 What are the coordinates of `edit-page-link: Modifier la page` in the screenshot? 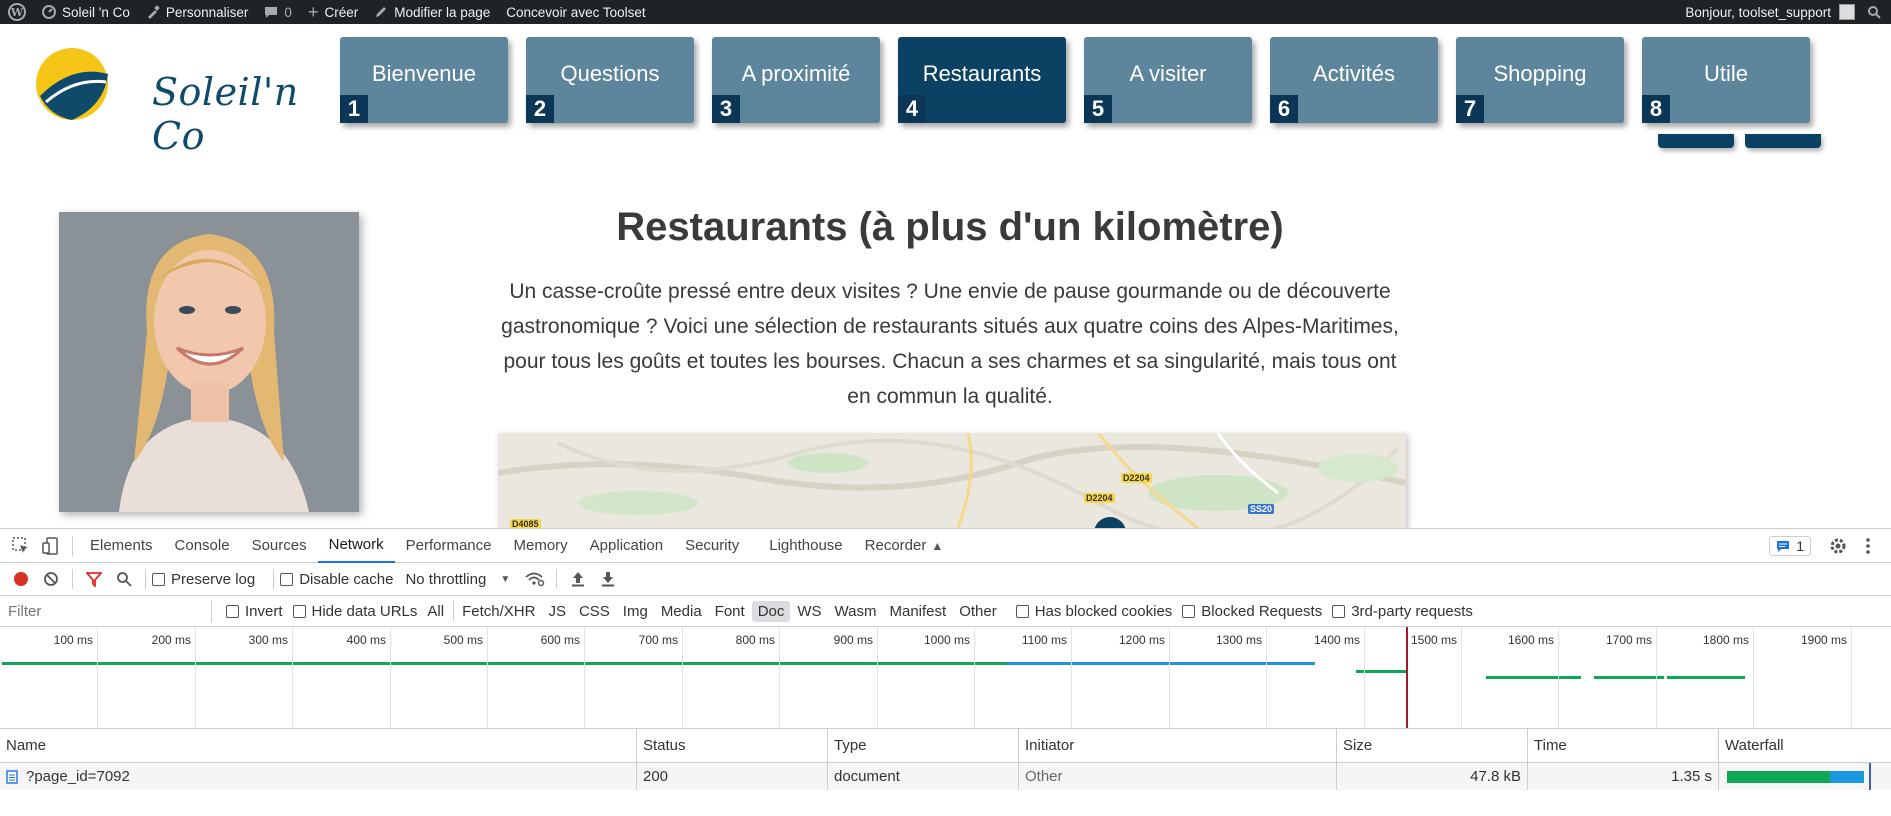 It's located at (432, 12).